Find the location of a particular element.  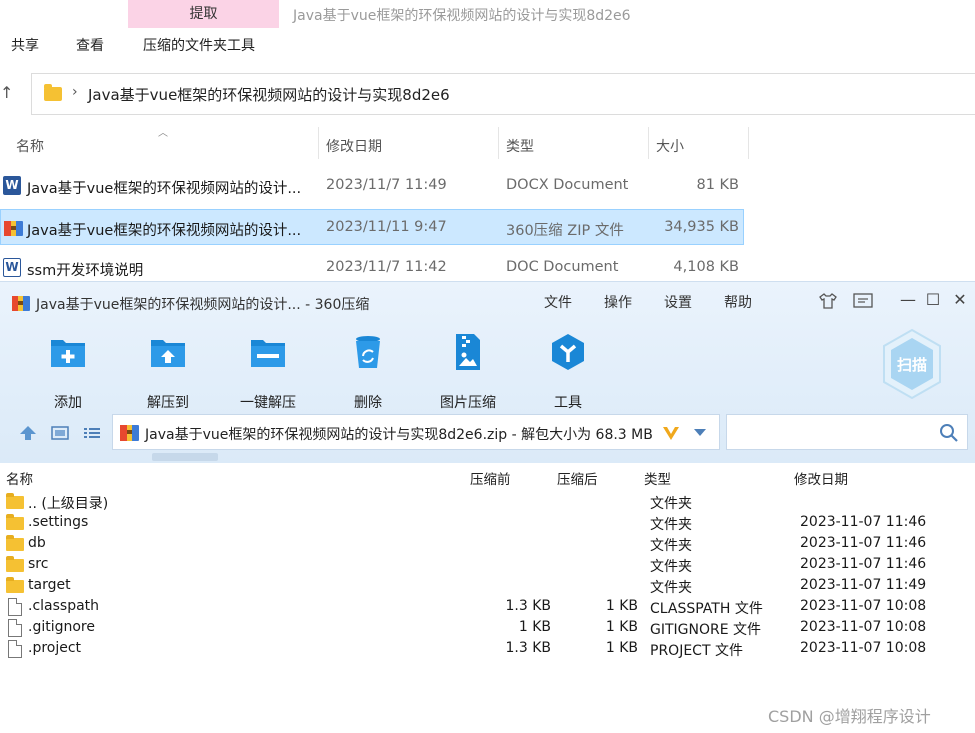

tools-button: 工具 is located at coordinates (568, 372).